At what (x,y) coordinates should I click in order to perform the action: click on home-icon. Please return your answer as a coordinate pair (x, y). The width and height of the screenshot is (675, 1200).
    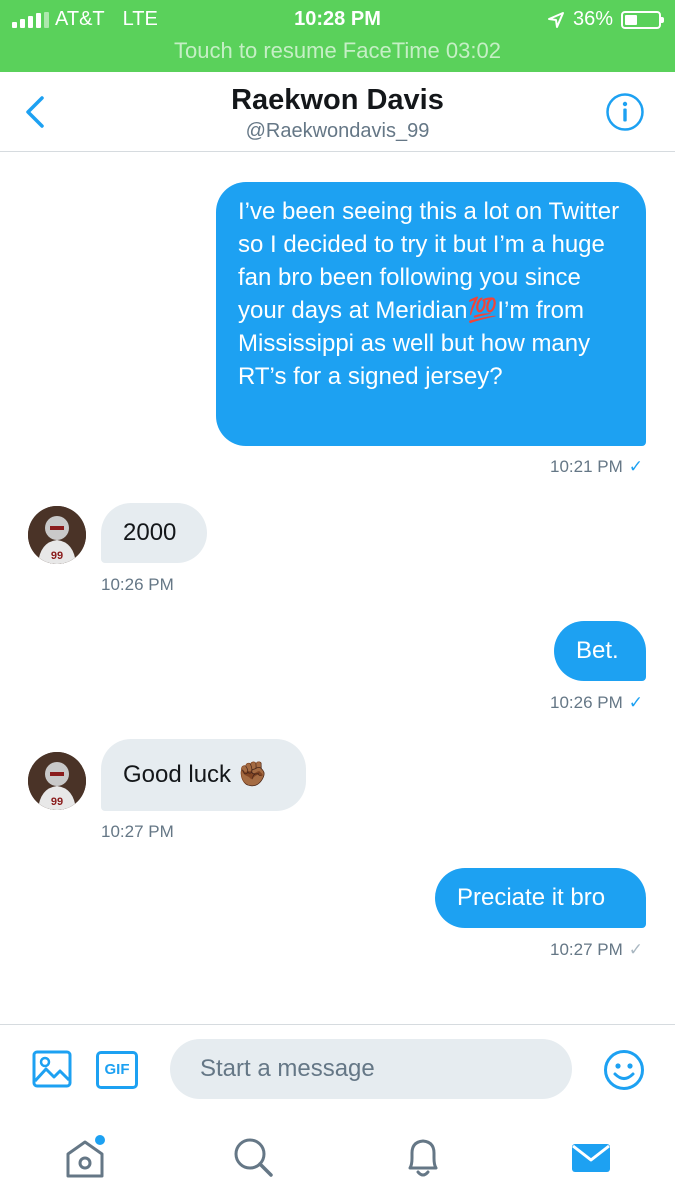
    Looking at the image, I should click on (85, 1157).